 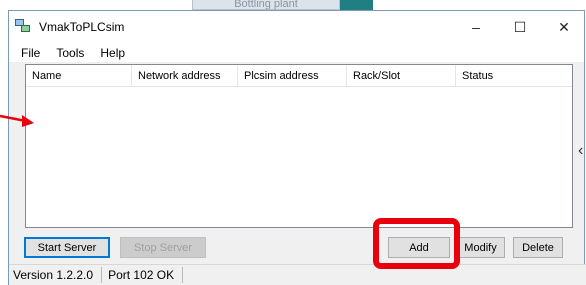 I want to click on close-icon: ✕, so click(x=564, y=26).